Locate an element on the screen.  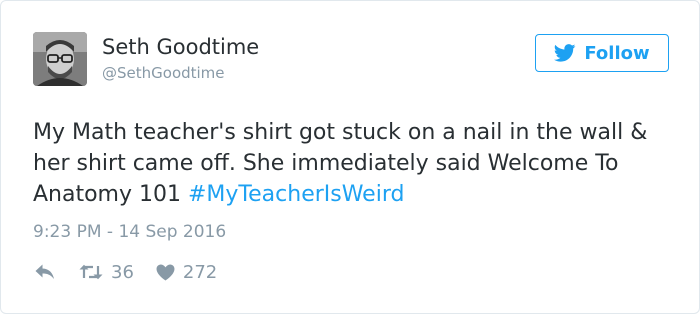
like-count: 272 is located at coordinates (200, 272).